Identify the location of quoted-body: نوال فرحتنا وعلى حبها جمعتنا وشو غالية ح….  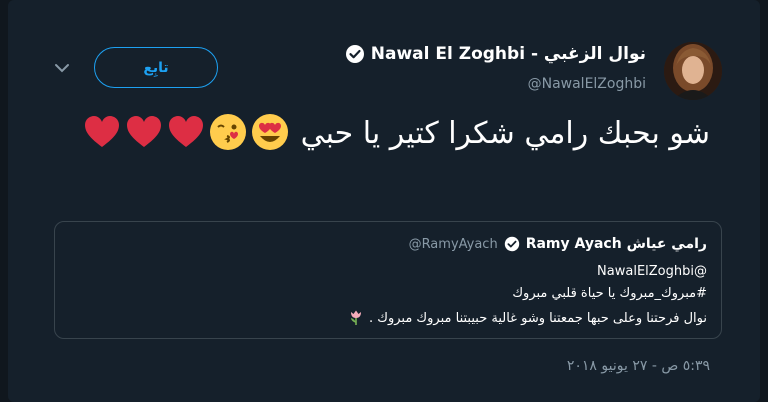
(527, 317).